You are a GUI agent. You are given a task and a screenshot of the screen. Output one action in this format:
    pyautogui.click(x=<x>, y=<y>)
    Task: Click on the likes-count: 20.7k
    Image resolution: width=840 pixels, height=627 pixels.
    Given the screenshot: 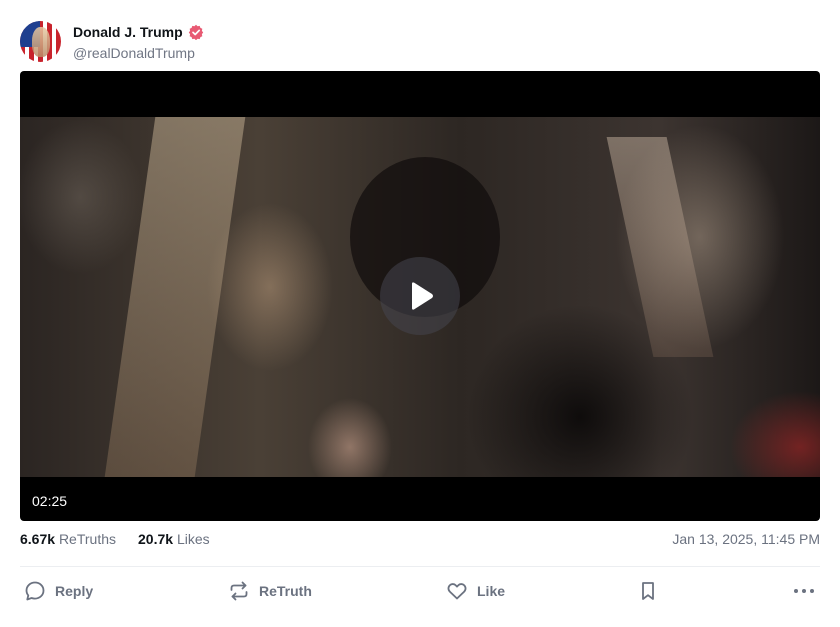 What is the action you would take?
    pyautogui.click(x=156, y=539)
    